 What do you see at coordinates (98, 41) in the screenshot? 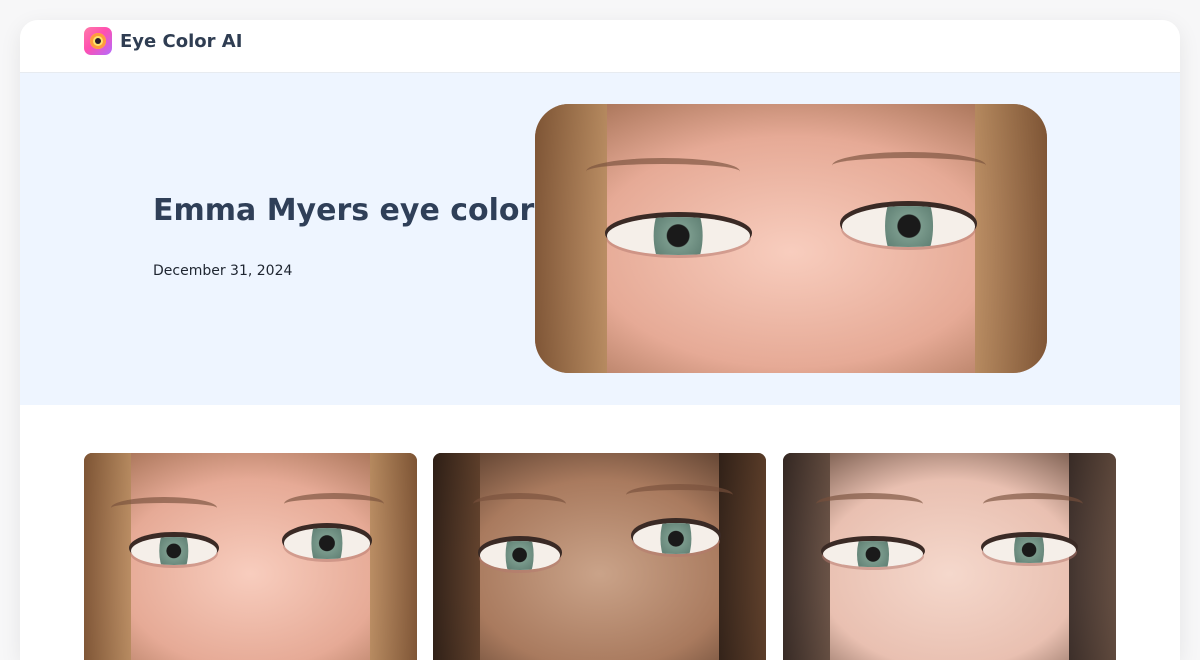
I see `eye-logo-icon` at bounding box center [98, 41].